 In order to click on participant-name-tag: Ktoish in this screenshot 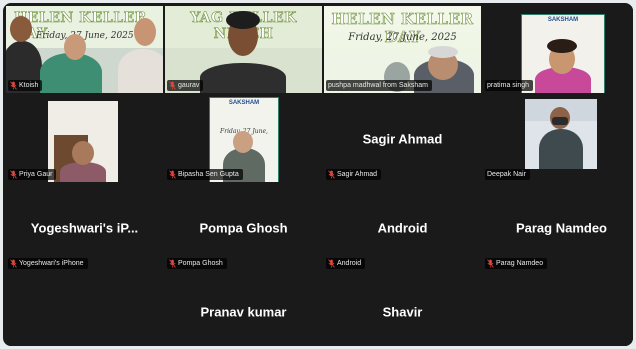, I will do `click(25, 85)`.